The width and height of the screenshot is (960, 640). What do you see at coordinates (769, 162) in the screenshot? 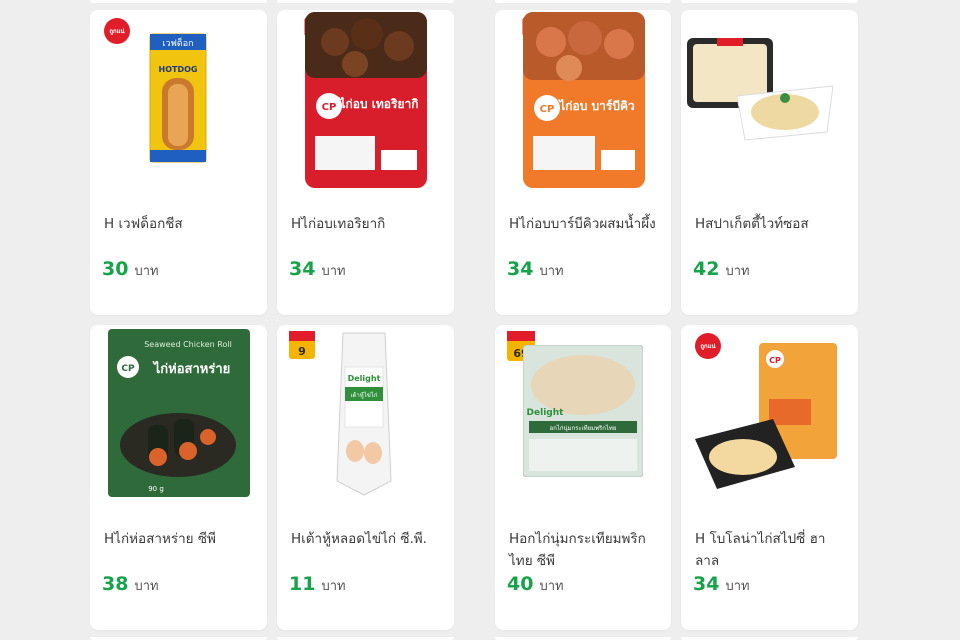
I see `product-card: Hสปาเก็ตตี้ไวท์ซอส 42 บาท` at bounding box center [769, 162].